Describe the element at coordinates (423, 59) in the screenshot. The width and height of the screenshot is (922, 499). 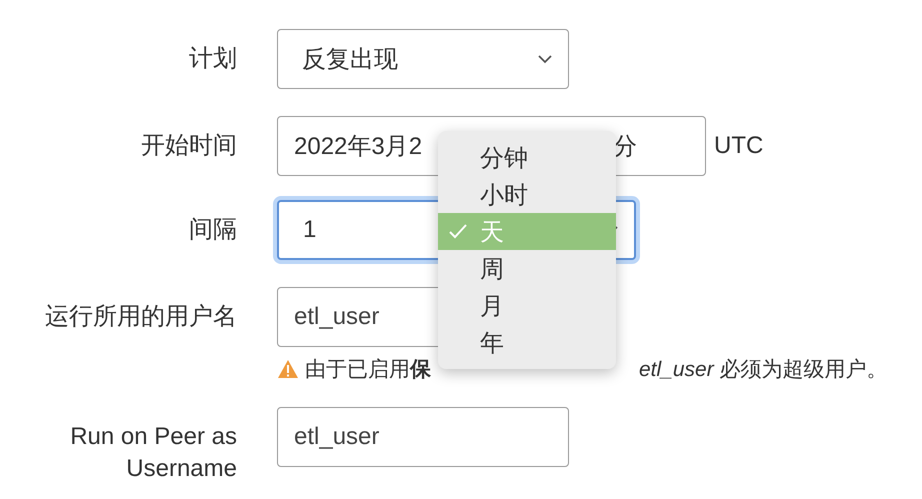
I see `select-field: 反复出现` at that location.